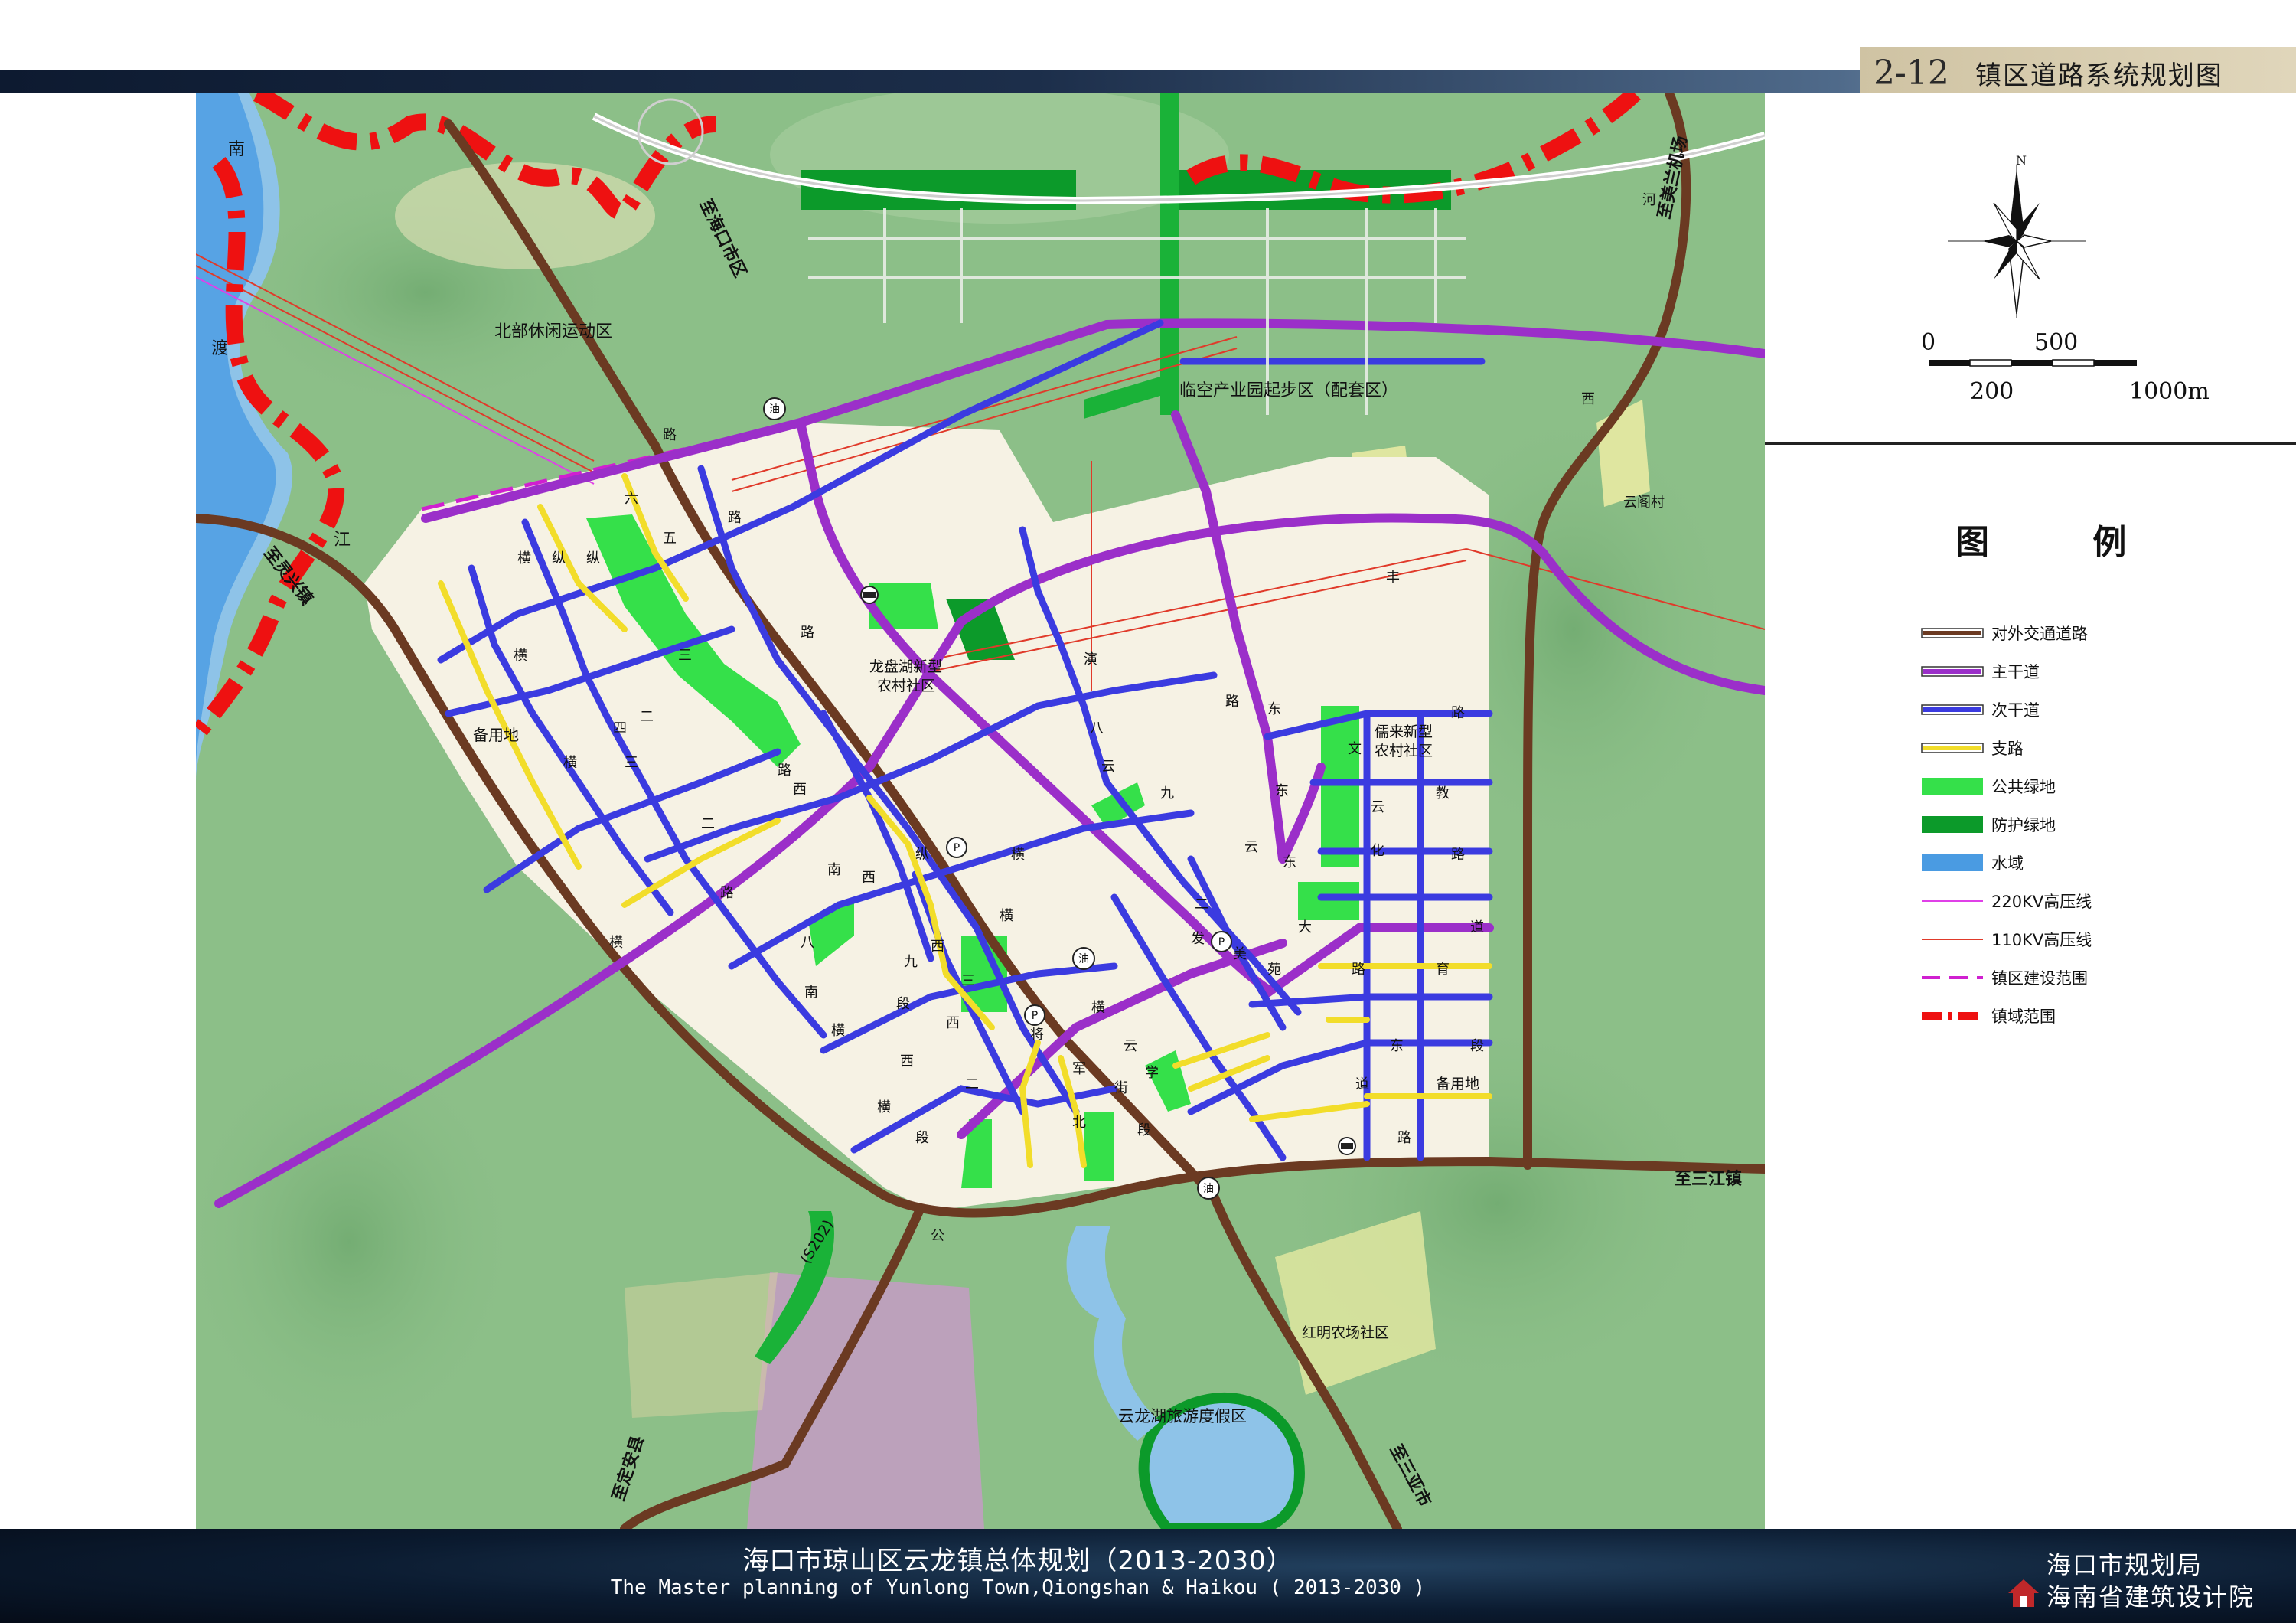 The height and width of the screenshot is (1623, 2296). I want to click on scale-label: 200, so click(1992, 391).